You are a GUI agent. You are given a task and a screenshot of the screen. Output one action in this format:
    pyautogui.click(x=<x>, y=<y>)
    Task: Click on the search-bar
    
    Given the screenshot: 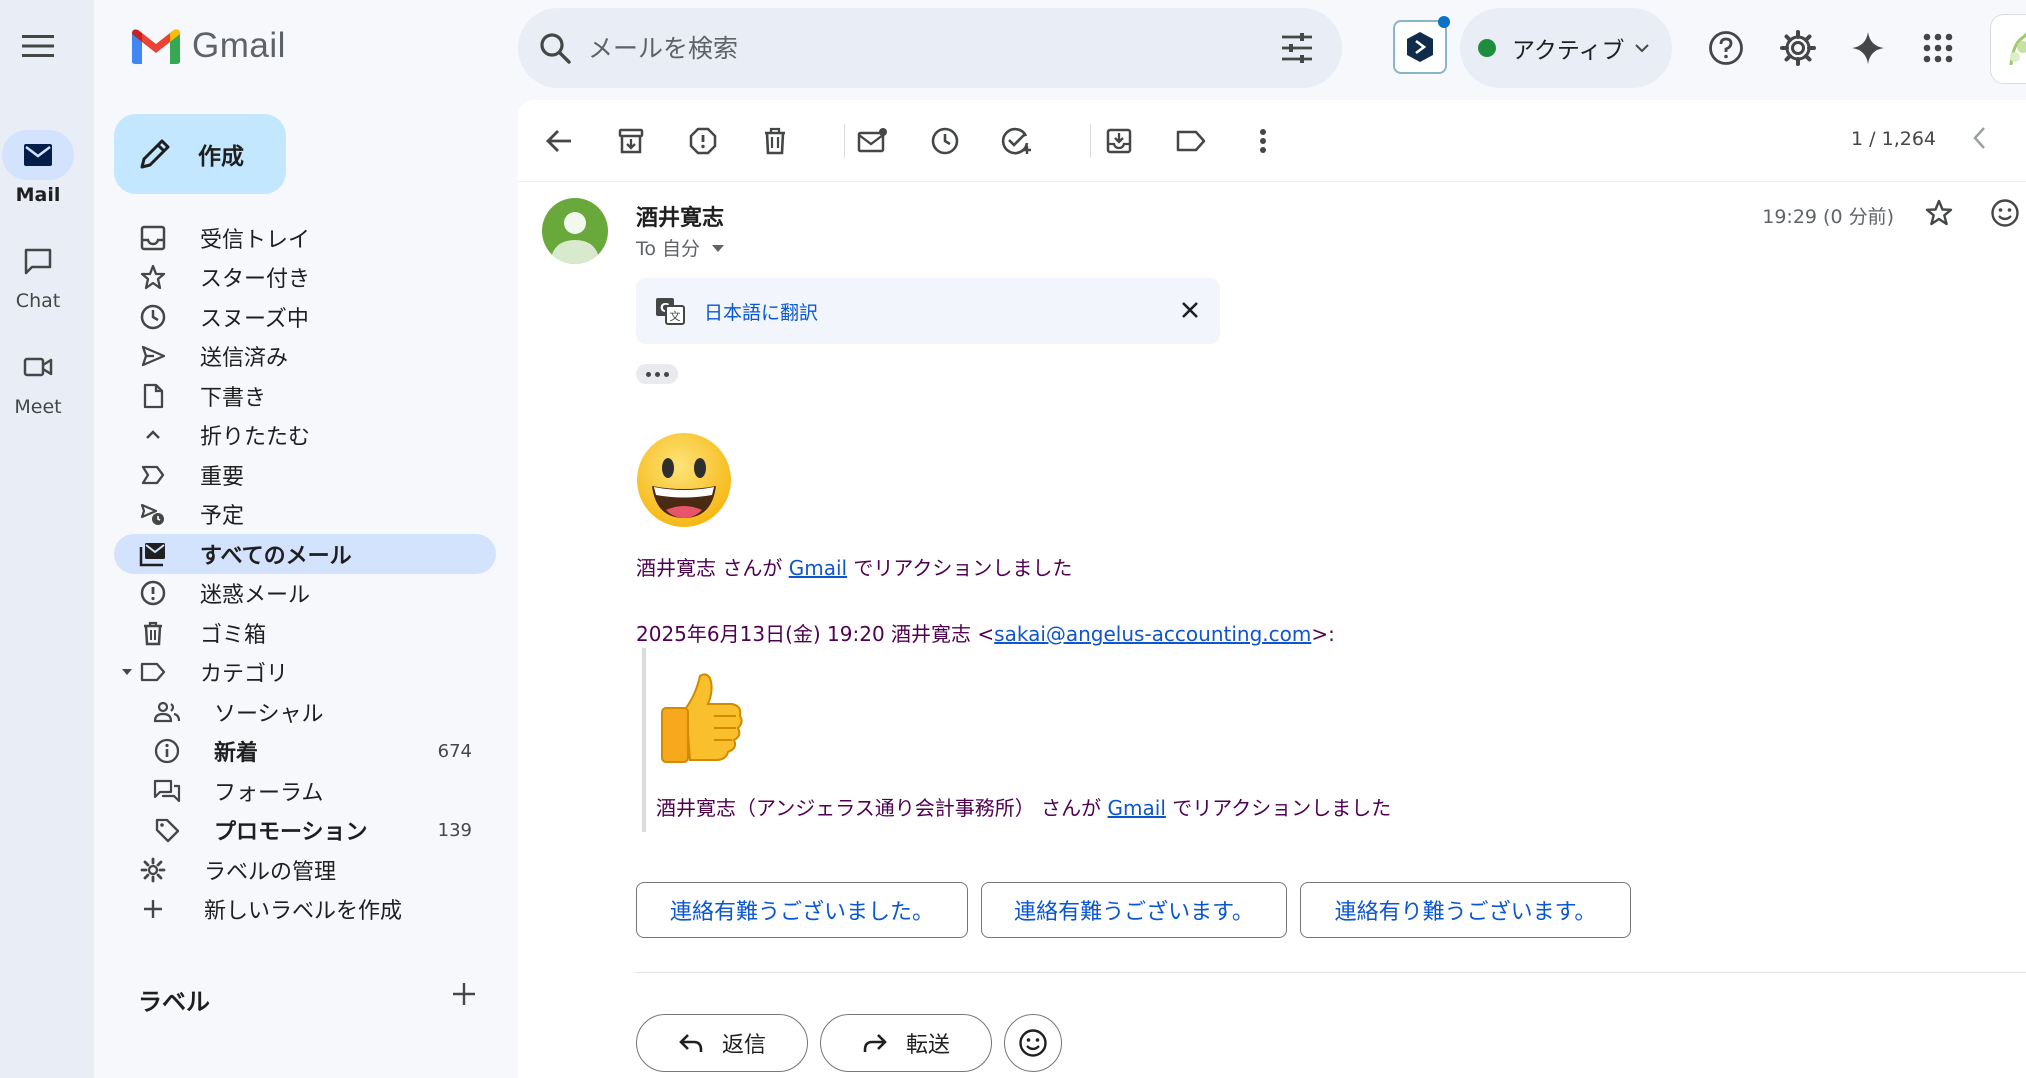 What is the action you would take?
    pyautogui.click(x=930, y=48)
    